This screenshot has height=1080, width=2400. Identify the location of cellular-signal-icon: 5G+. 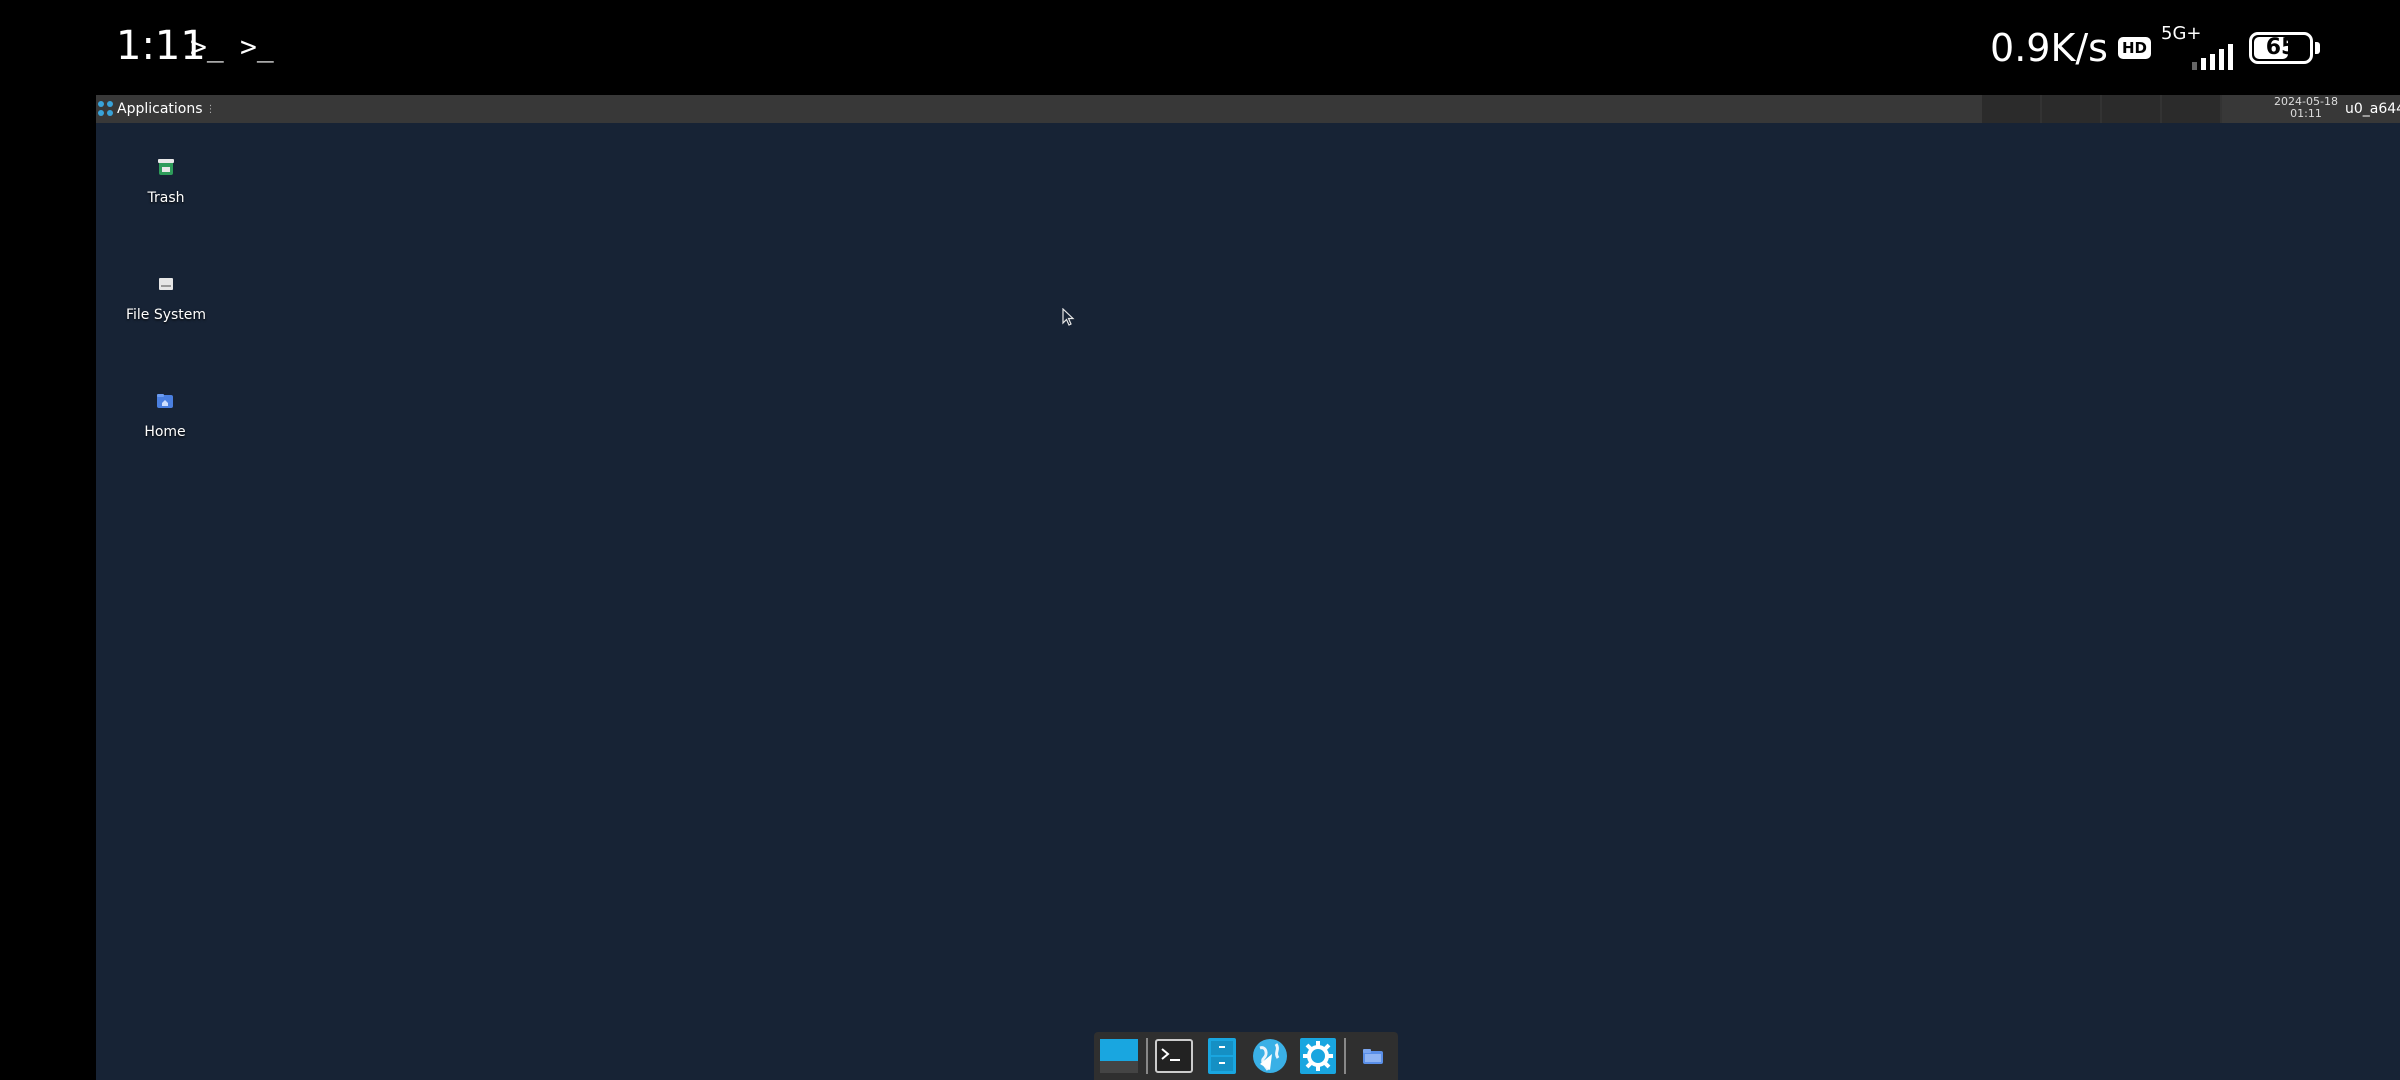
(2197, 48).